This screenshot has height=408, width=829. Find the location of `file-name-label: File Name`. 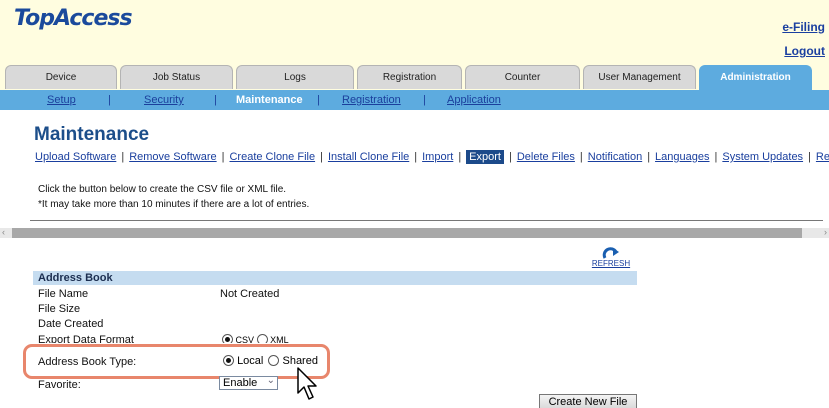

file-name-label: File Name is located at coordinates (63, 294).